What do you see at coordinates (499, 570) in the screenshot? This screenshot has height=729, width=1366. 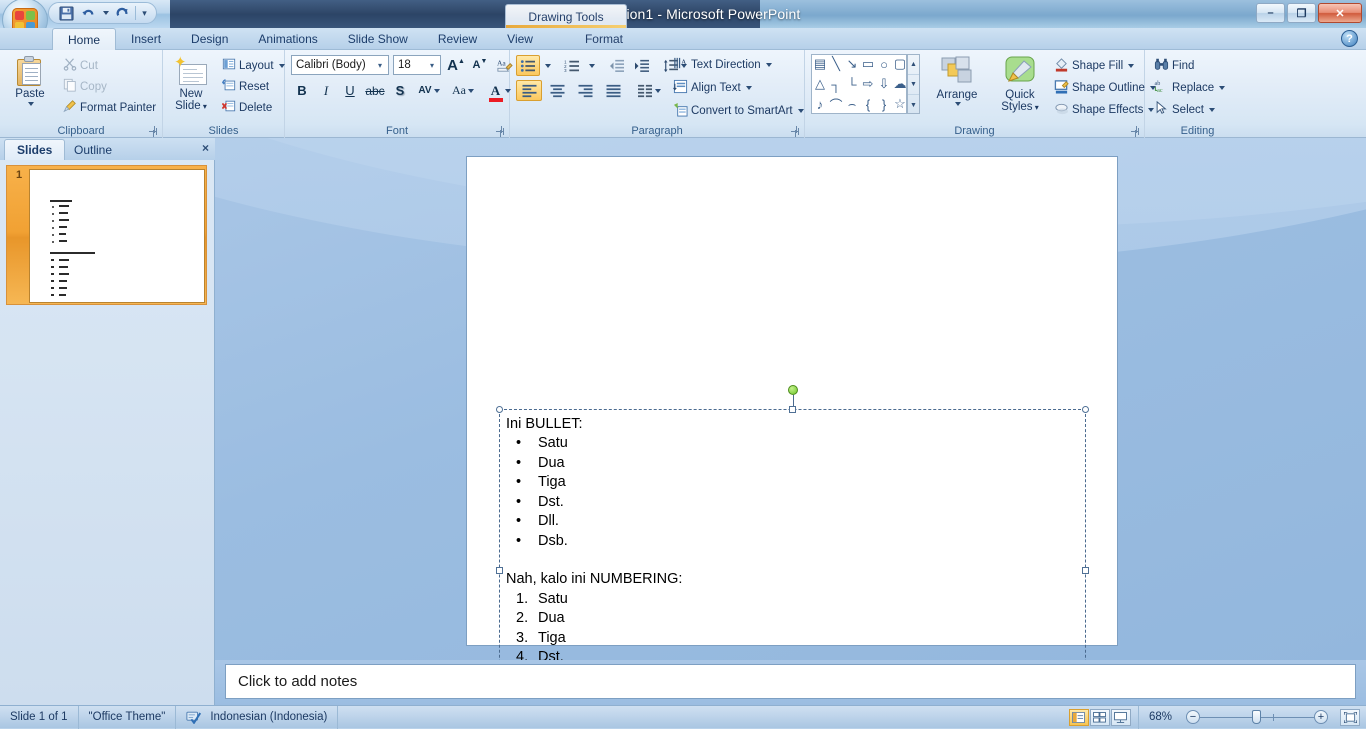 I see `resize-handle-middle-left` at bounding box center [499, 570].